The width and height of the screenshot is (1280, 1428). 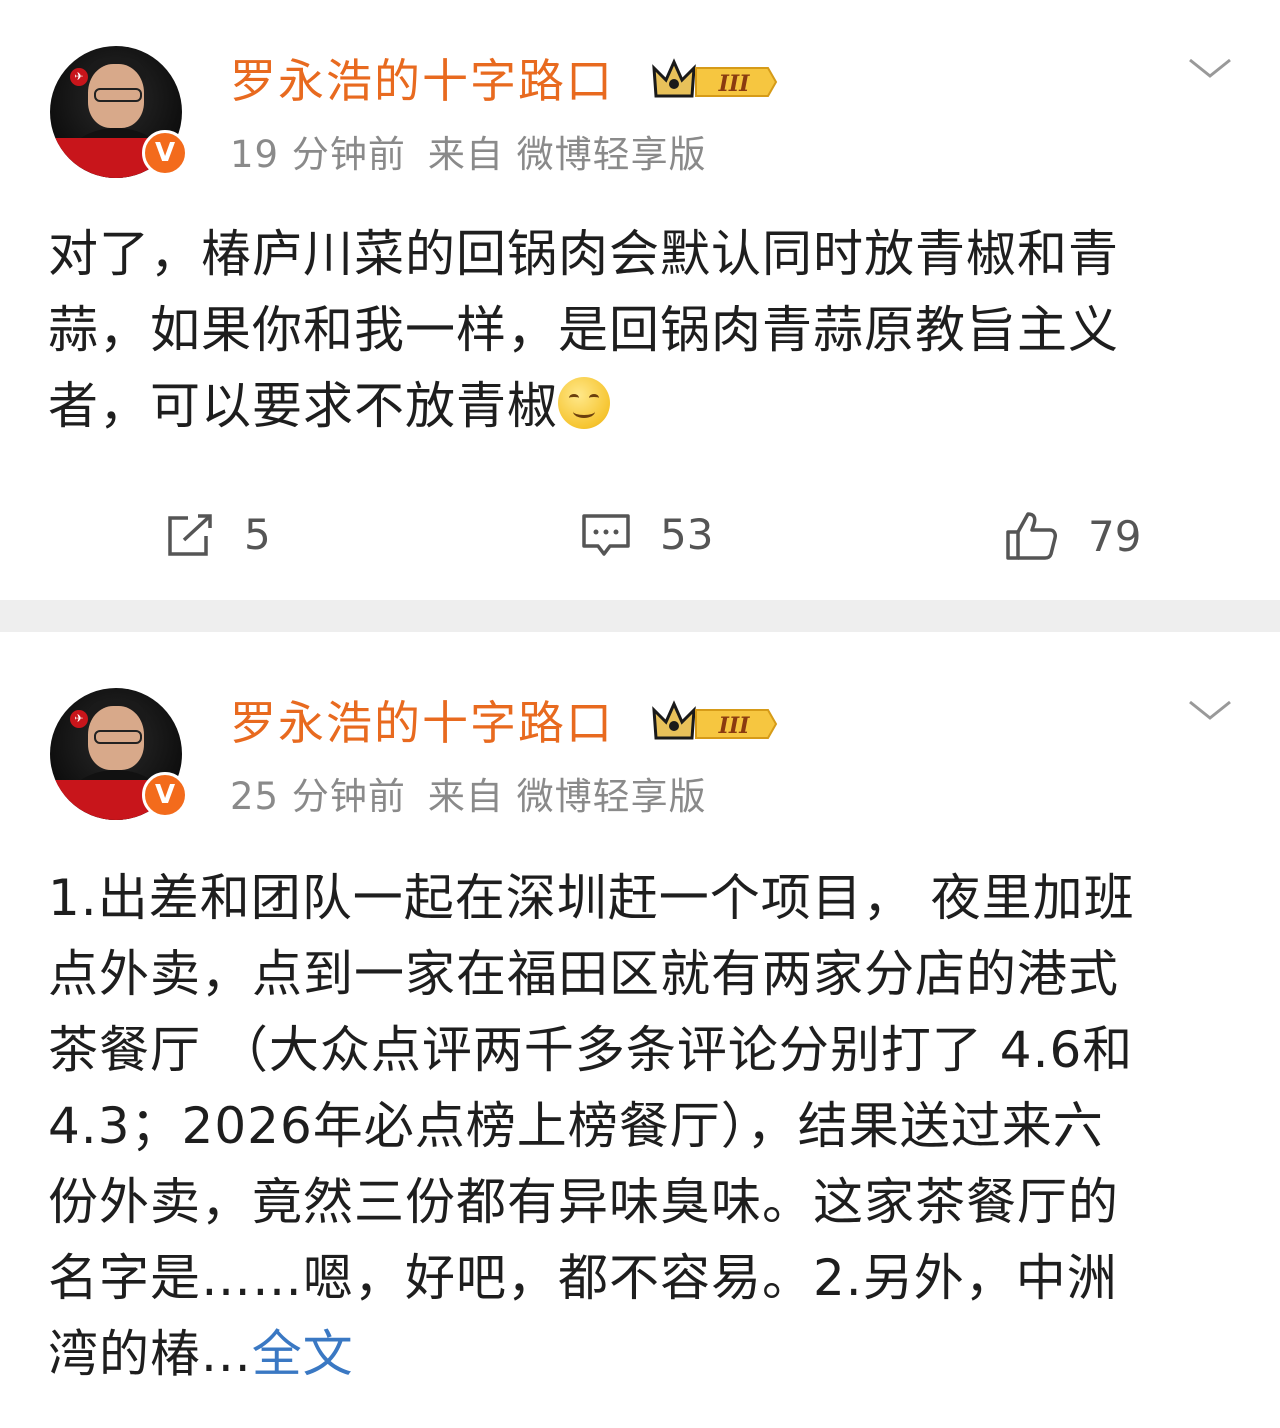 I want to click on like-count: 79, so click(x=1115, y=536).